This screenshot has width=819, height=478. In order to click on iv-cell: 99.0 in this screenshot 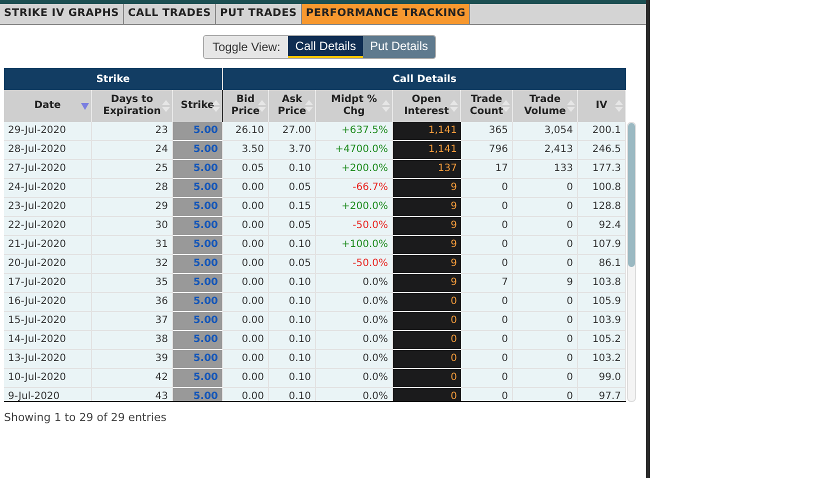, I will do `click(602, 378)`.